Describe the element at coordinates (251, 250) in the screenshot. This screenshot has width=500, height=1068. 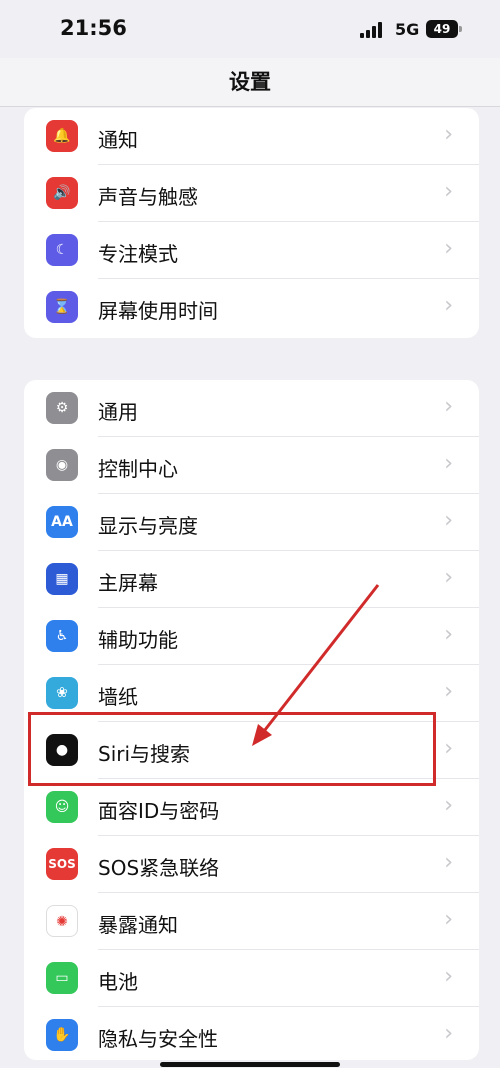
I see `settings-row-focus: ☾ 专注模式 ›` at that location.